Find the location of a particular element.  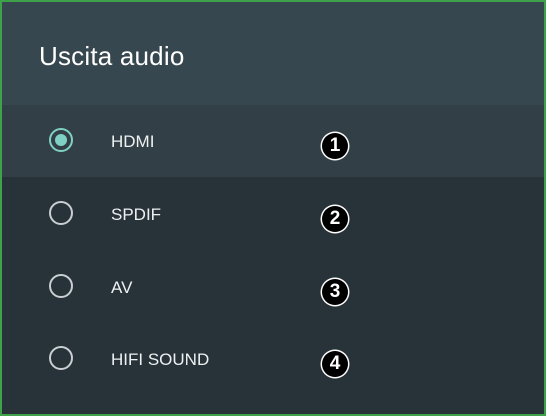

number-badge: 3 is located at coordinates (335, 292).